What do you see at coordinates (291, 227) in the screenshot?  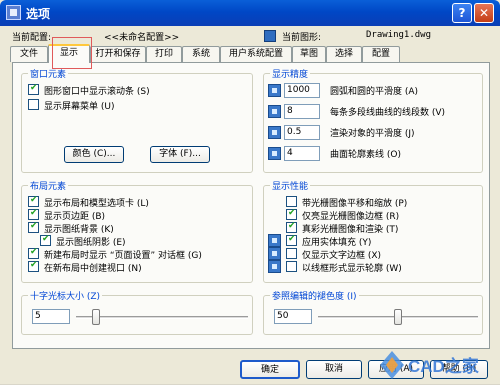 I see `true-color-checkbox` at bounding box center [291, 227].